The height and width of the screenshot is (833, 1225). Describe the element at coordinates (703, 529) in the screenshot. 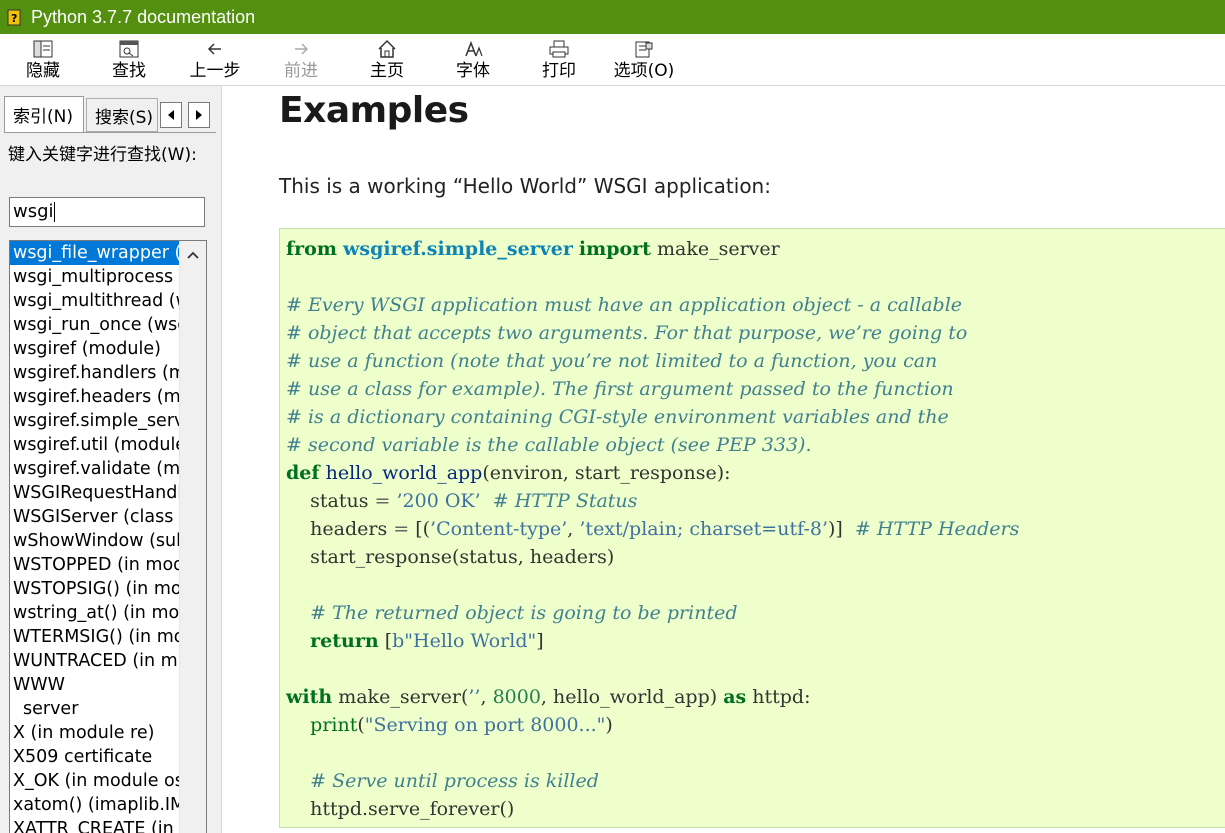

I see `code-token: ’text/plain; charset=utf-8’` at that location.